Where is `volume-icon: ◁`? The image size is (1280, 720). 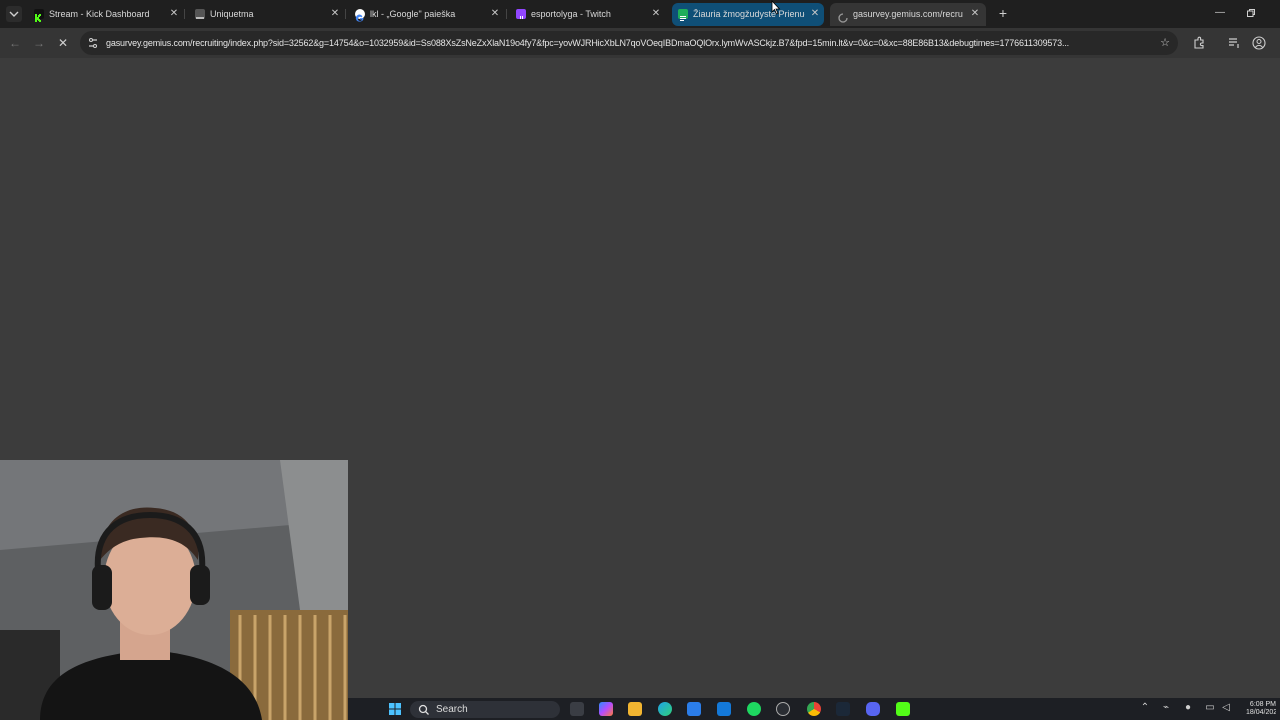
volume-icon: ◁ is located at coordinates (1226, 708).